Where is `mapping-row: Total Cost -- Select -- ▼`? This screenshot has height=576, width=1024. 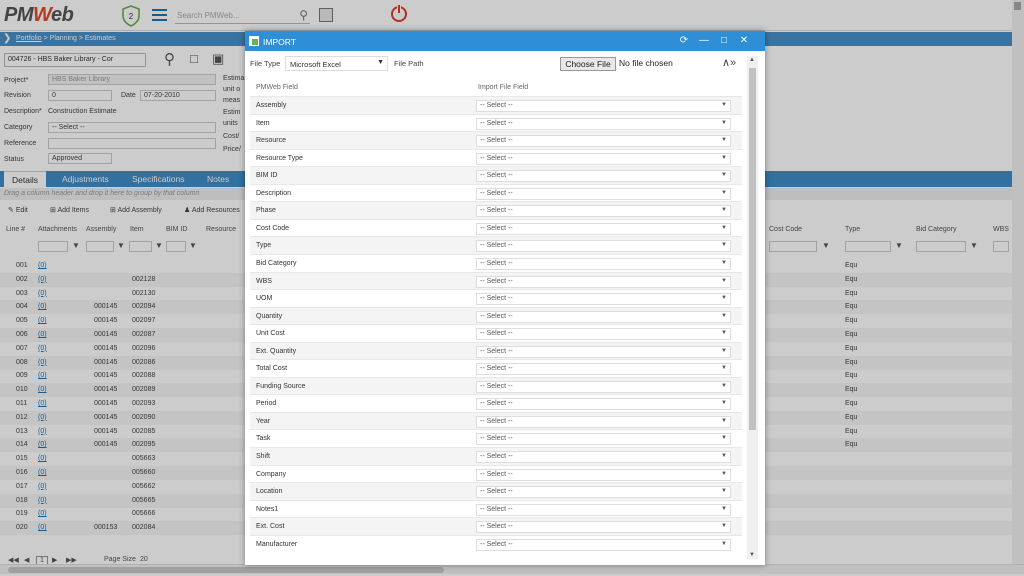 mapping-row: Total Cost -- Select -- ▼ is located at coordinates (496, 368).